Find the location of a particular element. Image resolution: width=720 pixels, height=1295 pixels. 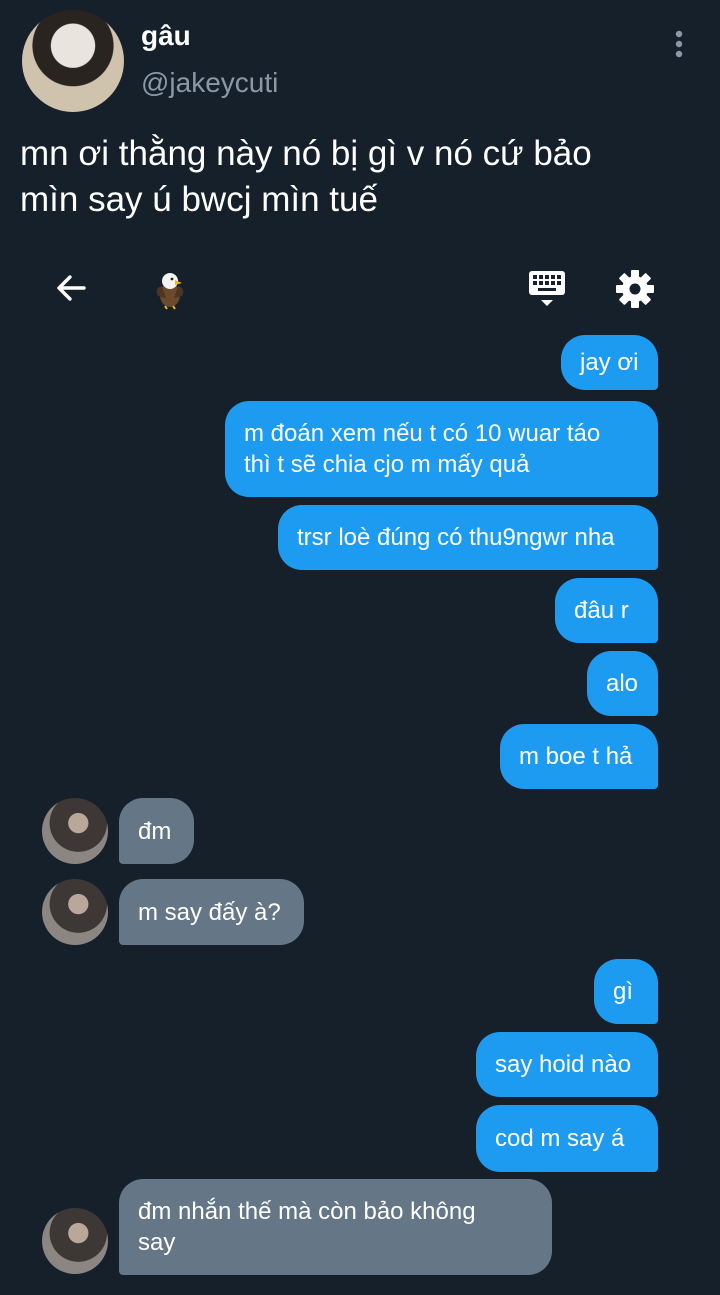

message-bubble-outgoing: m boe t hả is located at coordinates (579, 756).